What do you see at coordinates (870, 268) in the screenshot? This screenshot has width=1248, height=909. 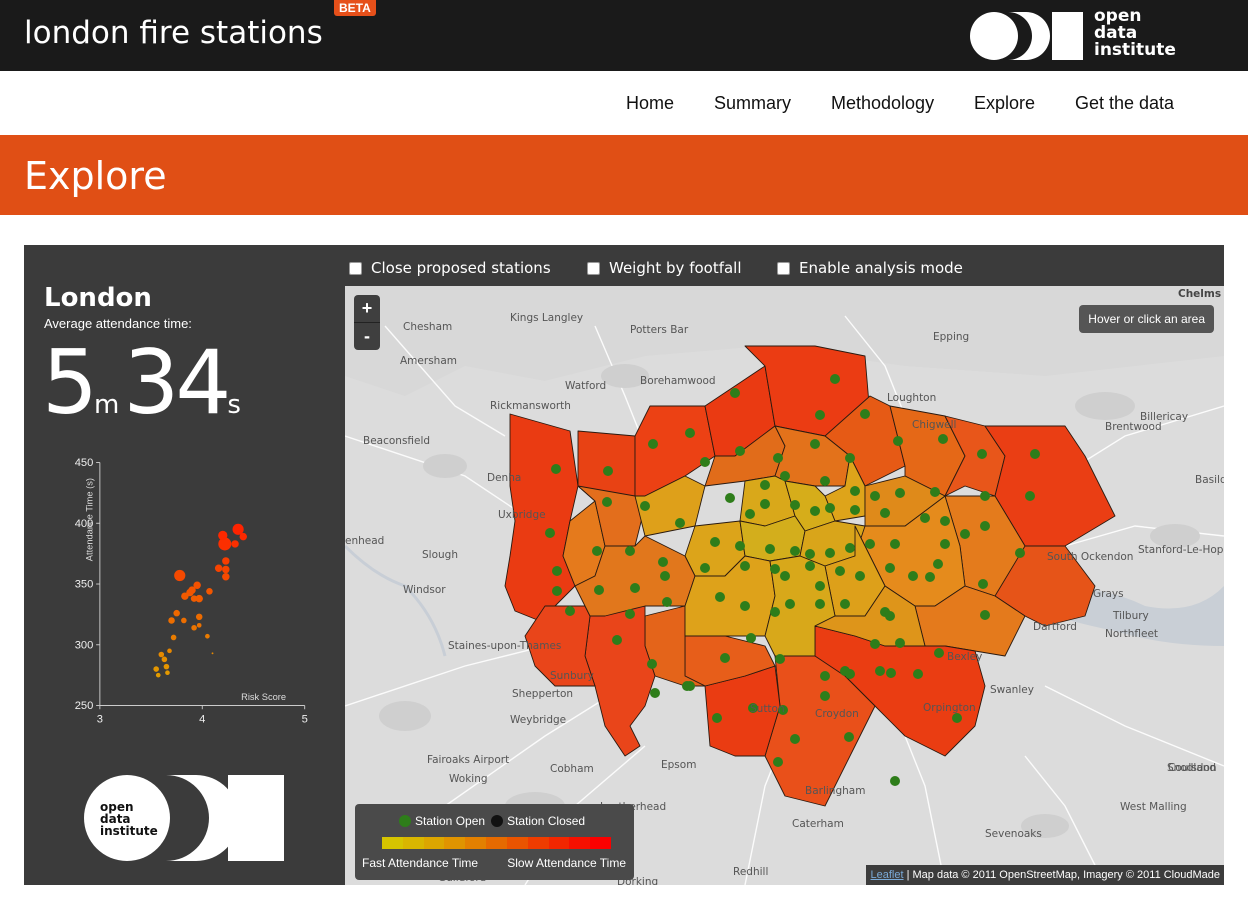 I see `analysis-mode-option: Enable analysis mode` at bounding box center [870, 268].